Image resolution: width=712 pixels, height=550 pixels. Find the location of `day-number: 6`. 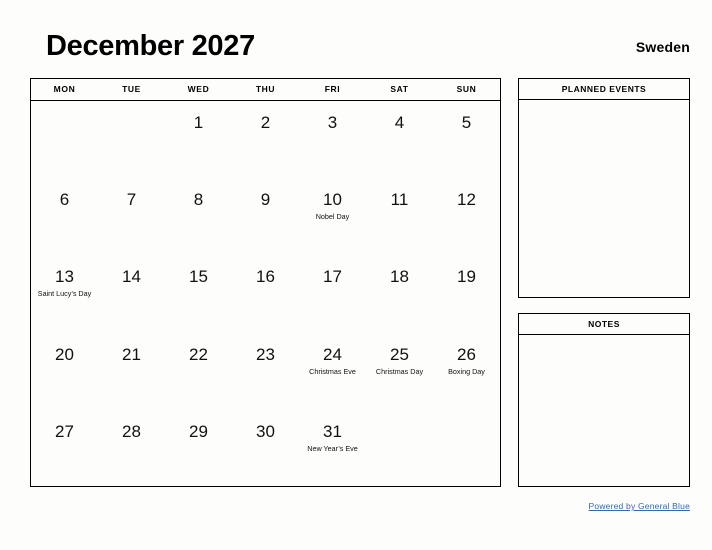

day-number: 6 is located at coordinates (64, 200).